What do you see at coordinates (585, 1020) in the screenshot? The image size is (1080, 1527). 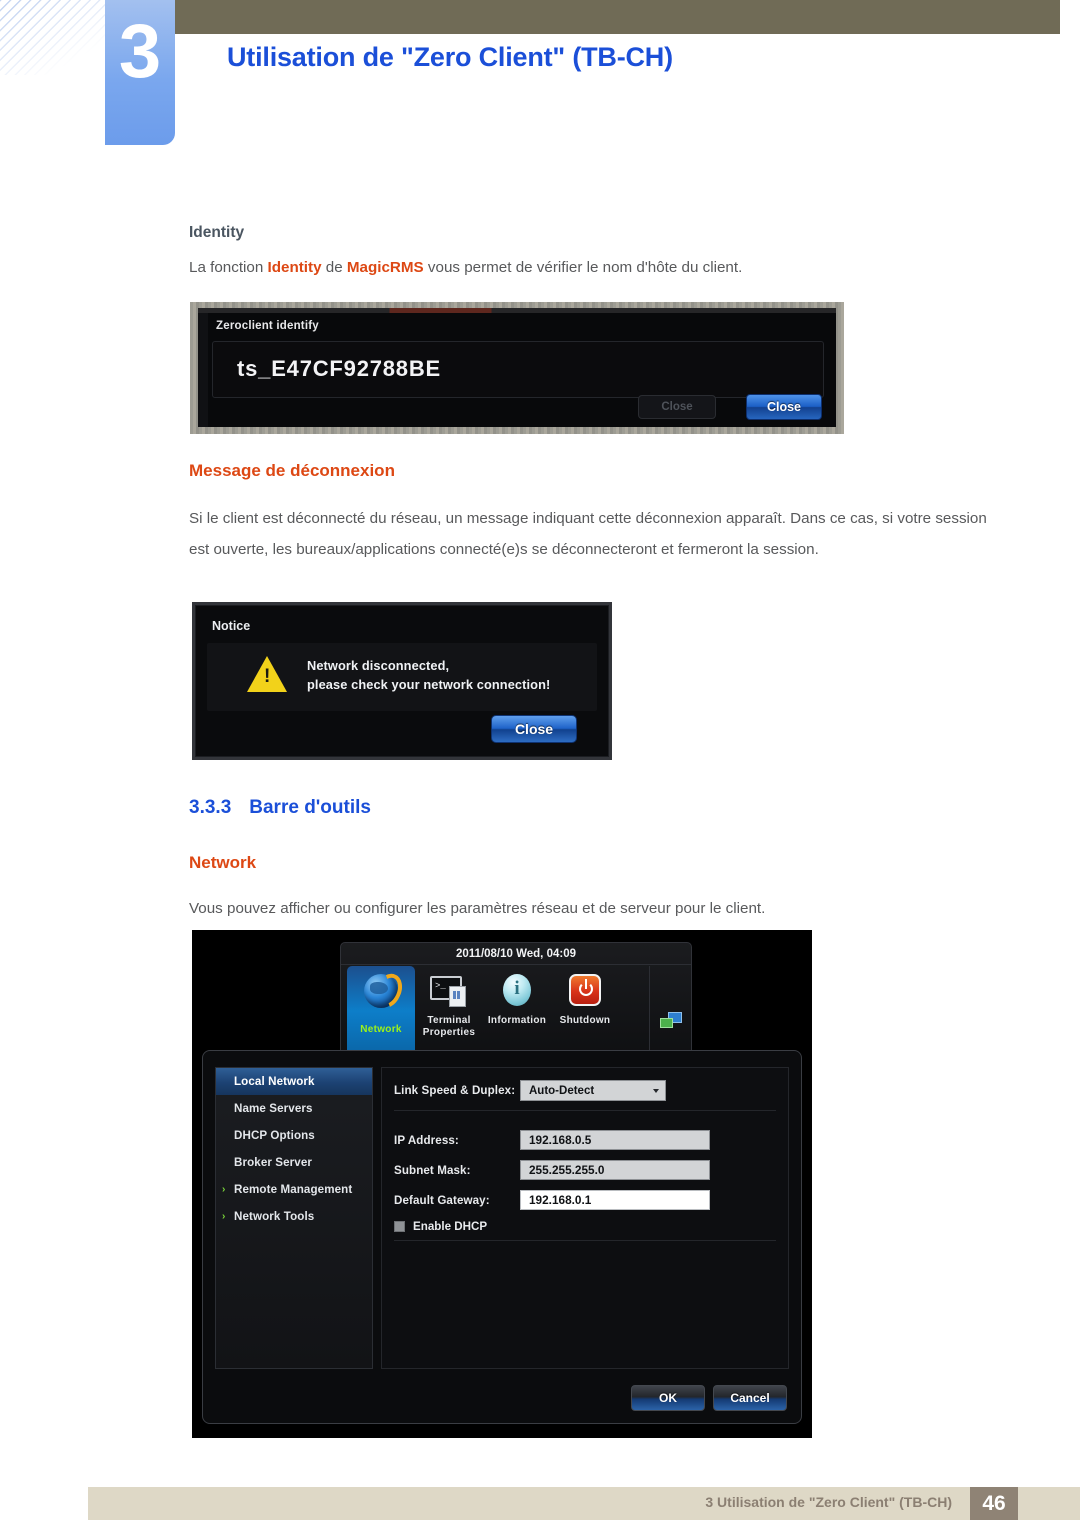 I see `toolbar-item-shutdown-label: Shutdown` at bounding box center [585, 1020].